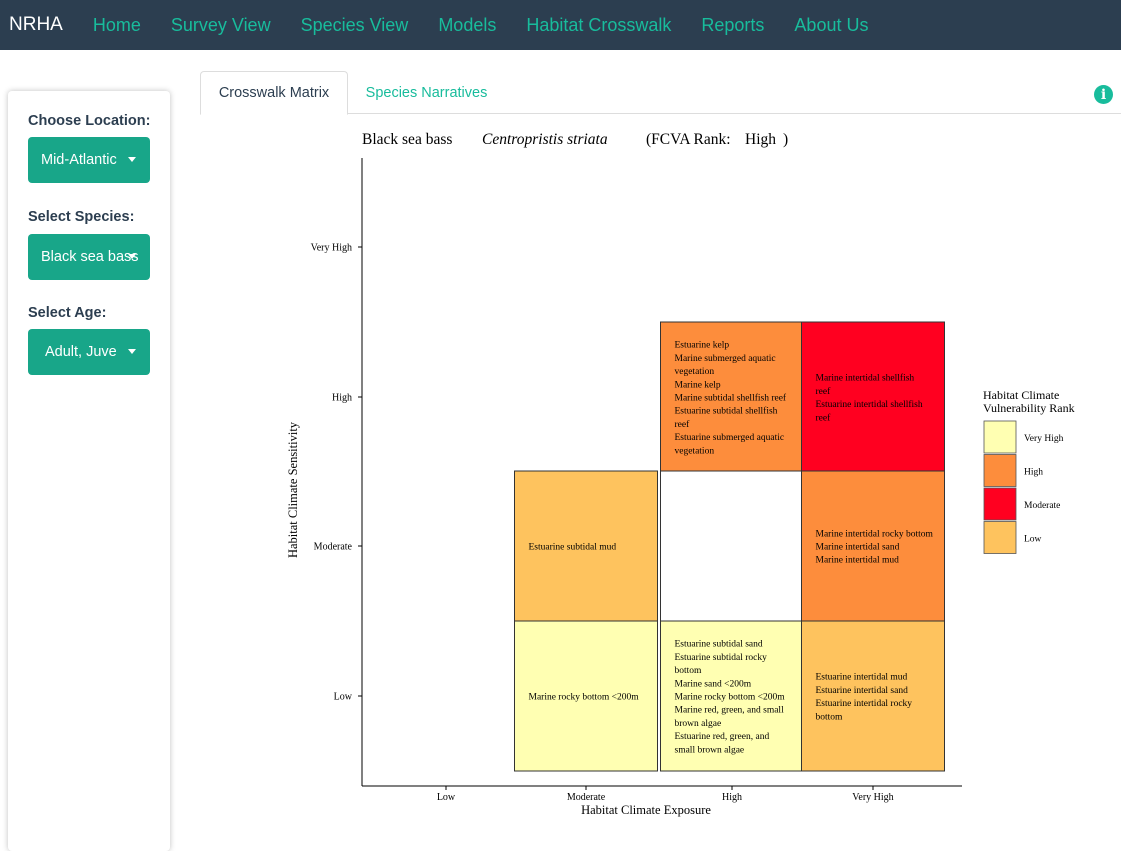 This screenshot has height=851, width=1121. I want to click on age-select-value: Adult, Juve, so click(81, 352).